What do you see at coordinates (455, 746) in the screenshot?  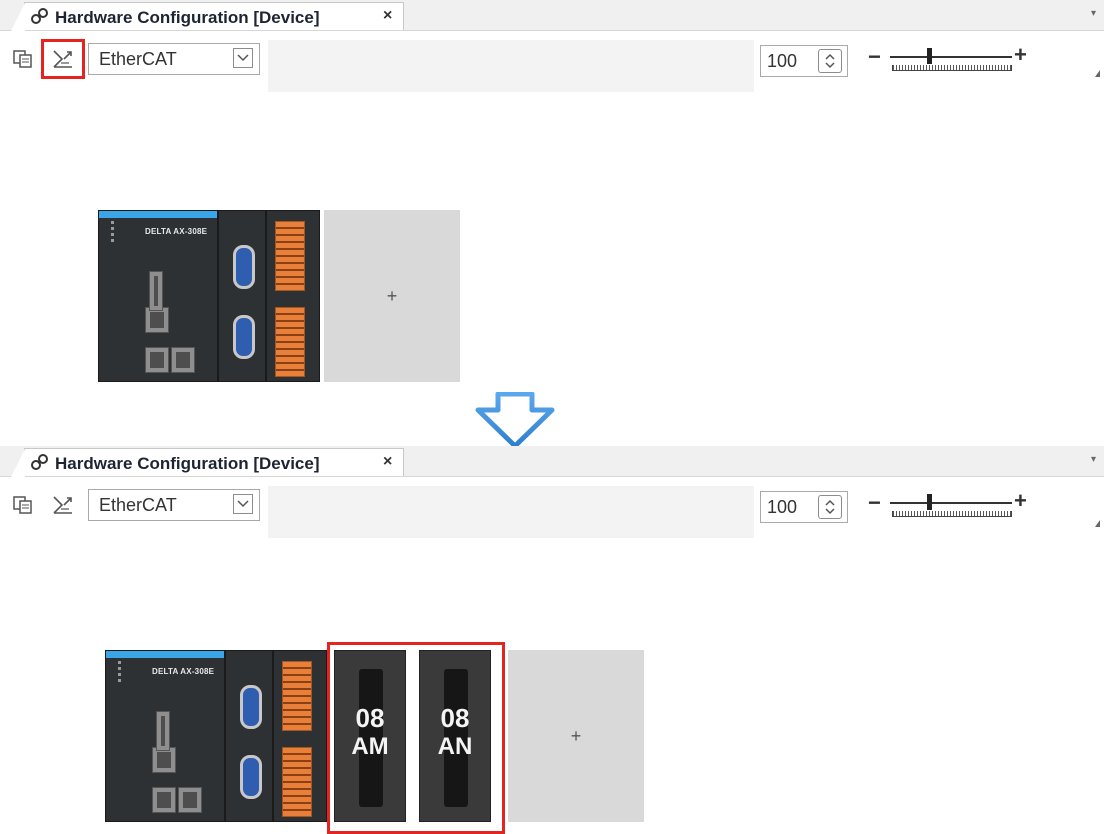 I see `io-module-label-line2: AN` at bounding box center [455, 746].